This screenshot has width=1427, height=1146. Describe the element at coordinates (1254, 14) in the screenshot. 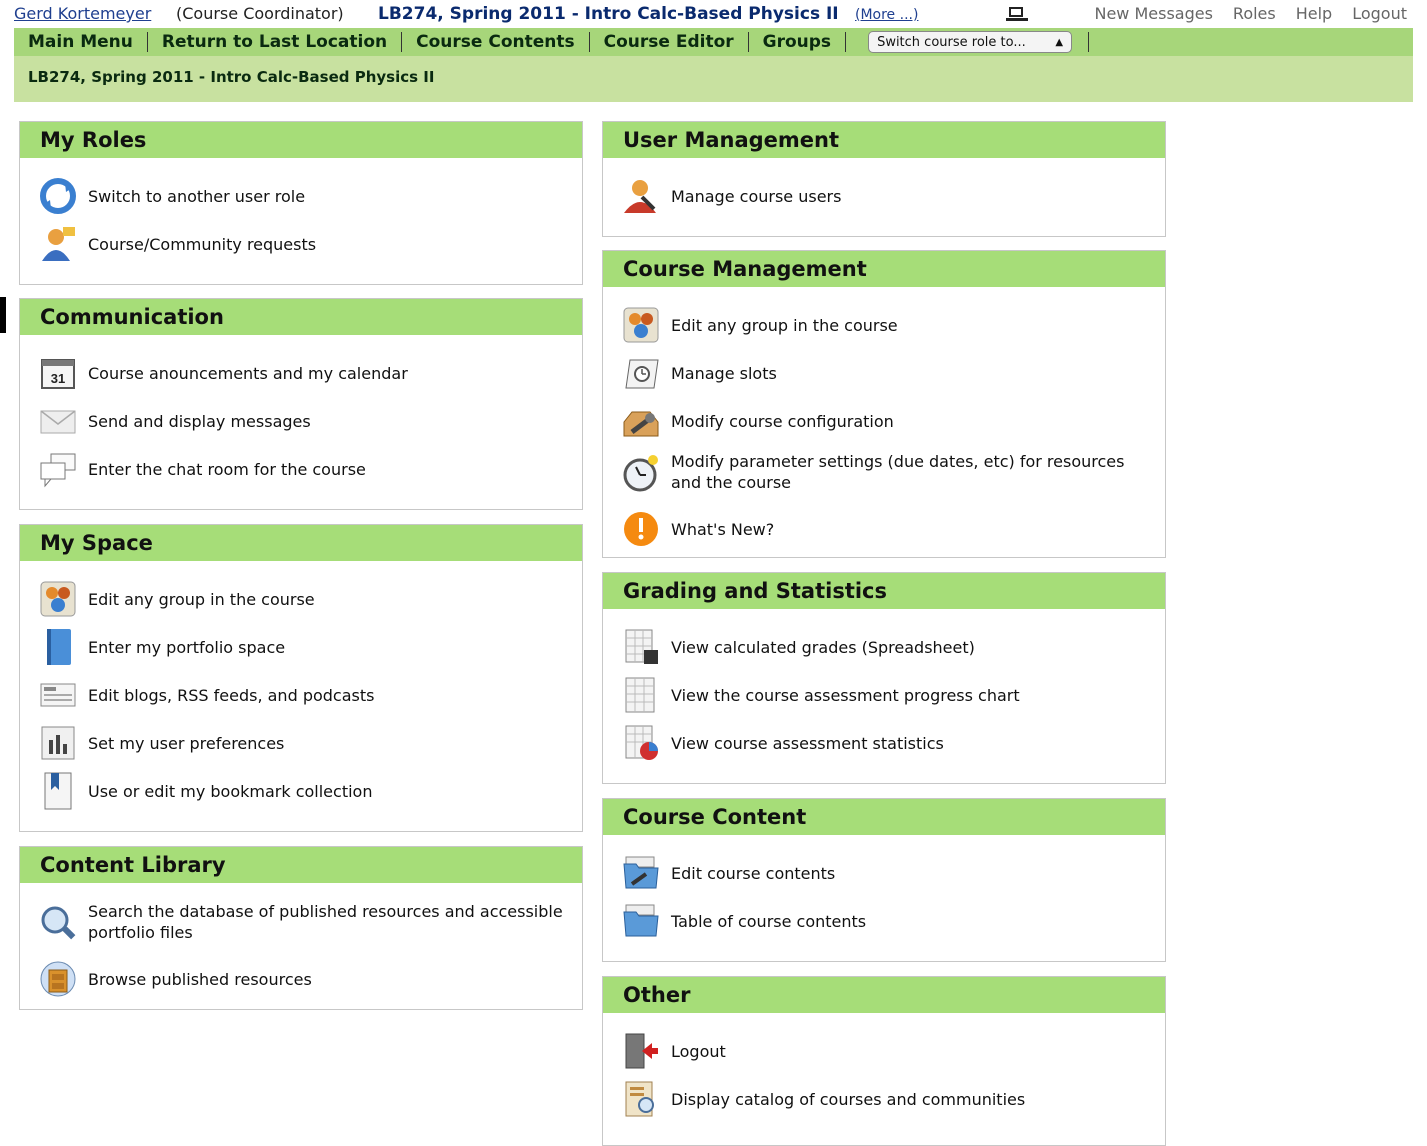

I see `roles-link: Roles` at that location.